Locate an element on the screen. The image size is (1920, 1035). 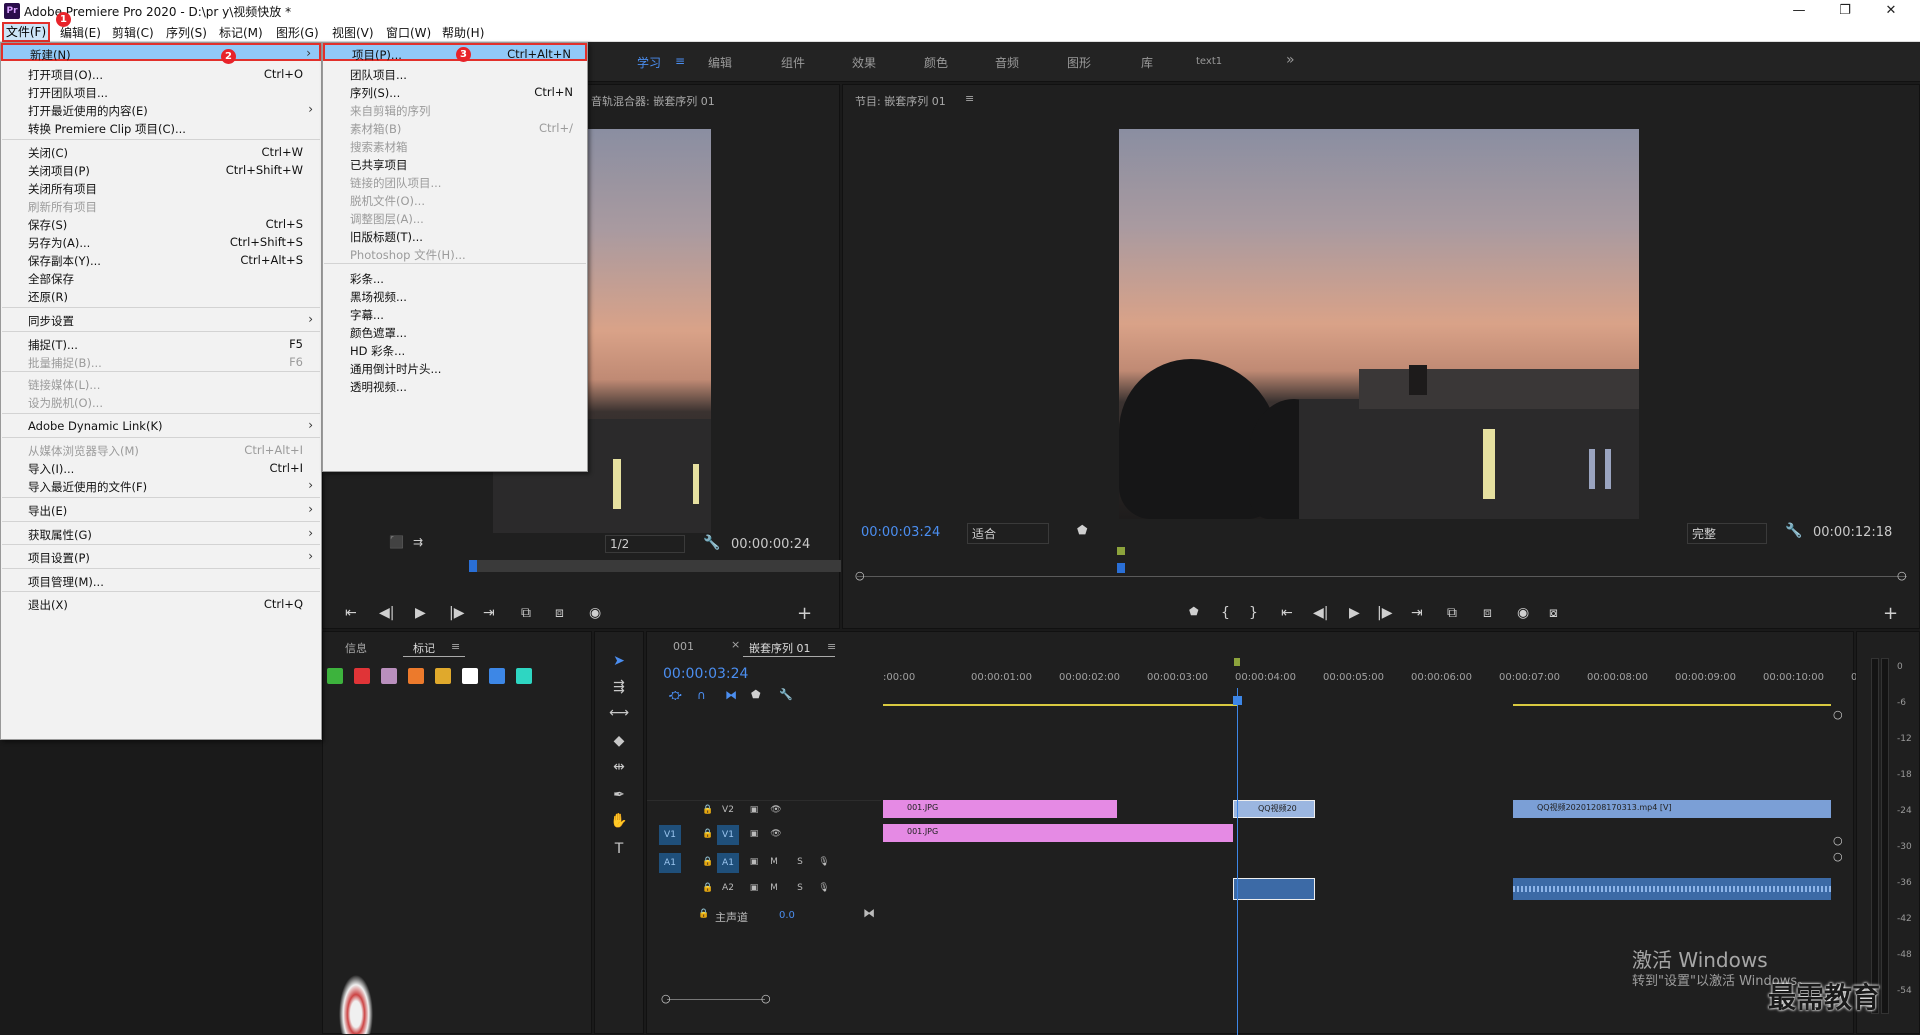
v2-lock-icon: 🔒 is located at coordinates (708, 810).